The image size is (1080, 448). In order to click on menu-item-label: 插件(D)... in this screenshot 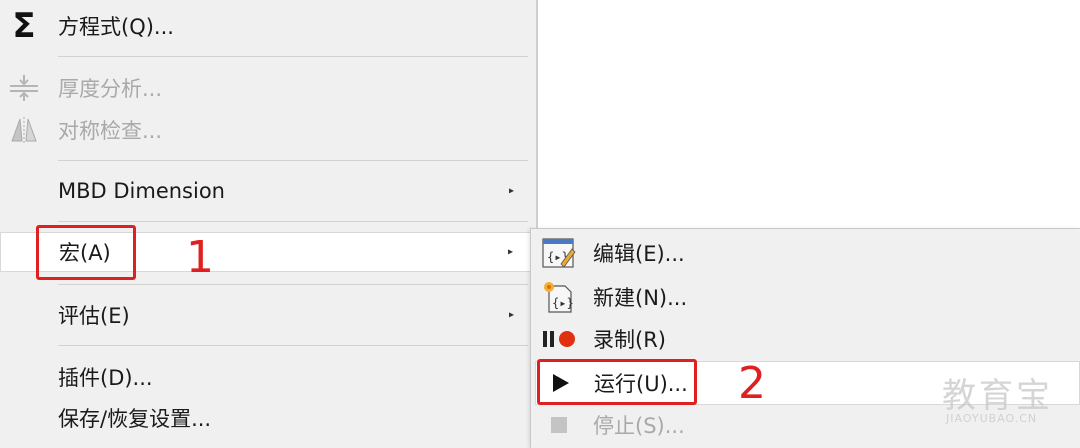, I will do `click(105, 378)`.